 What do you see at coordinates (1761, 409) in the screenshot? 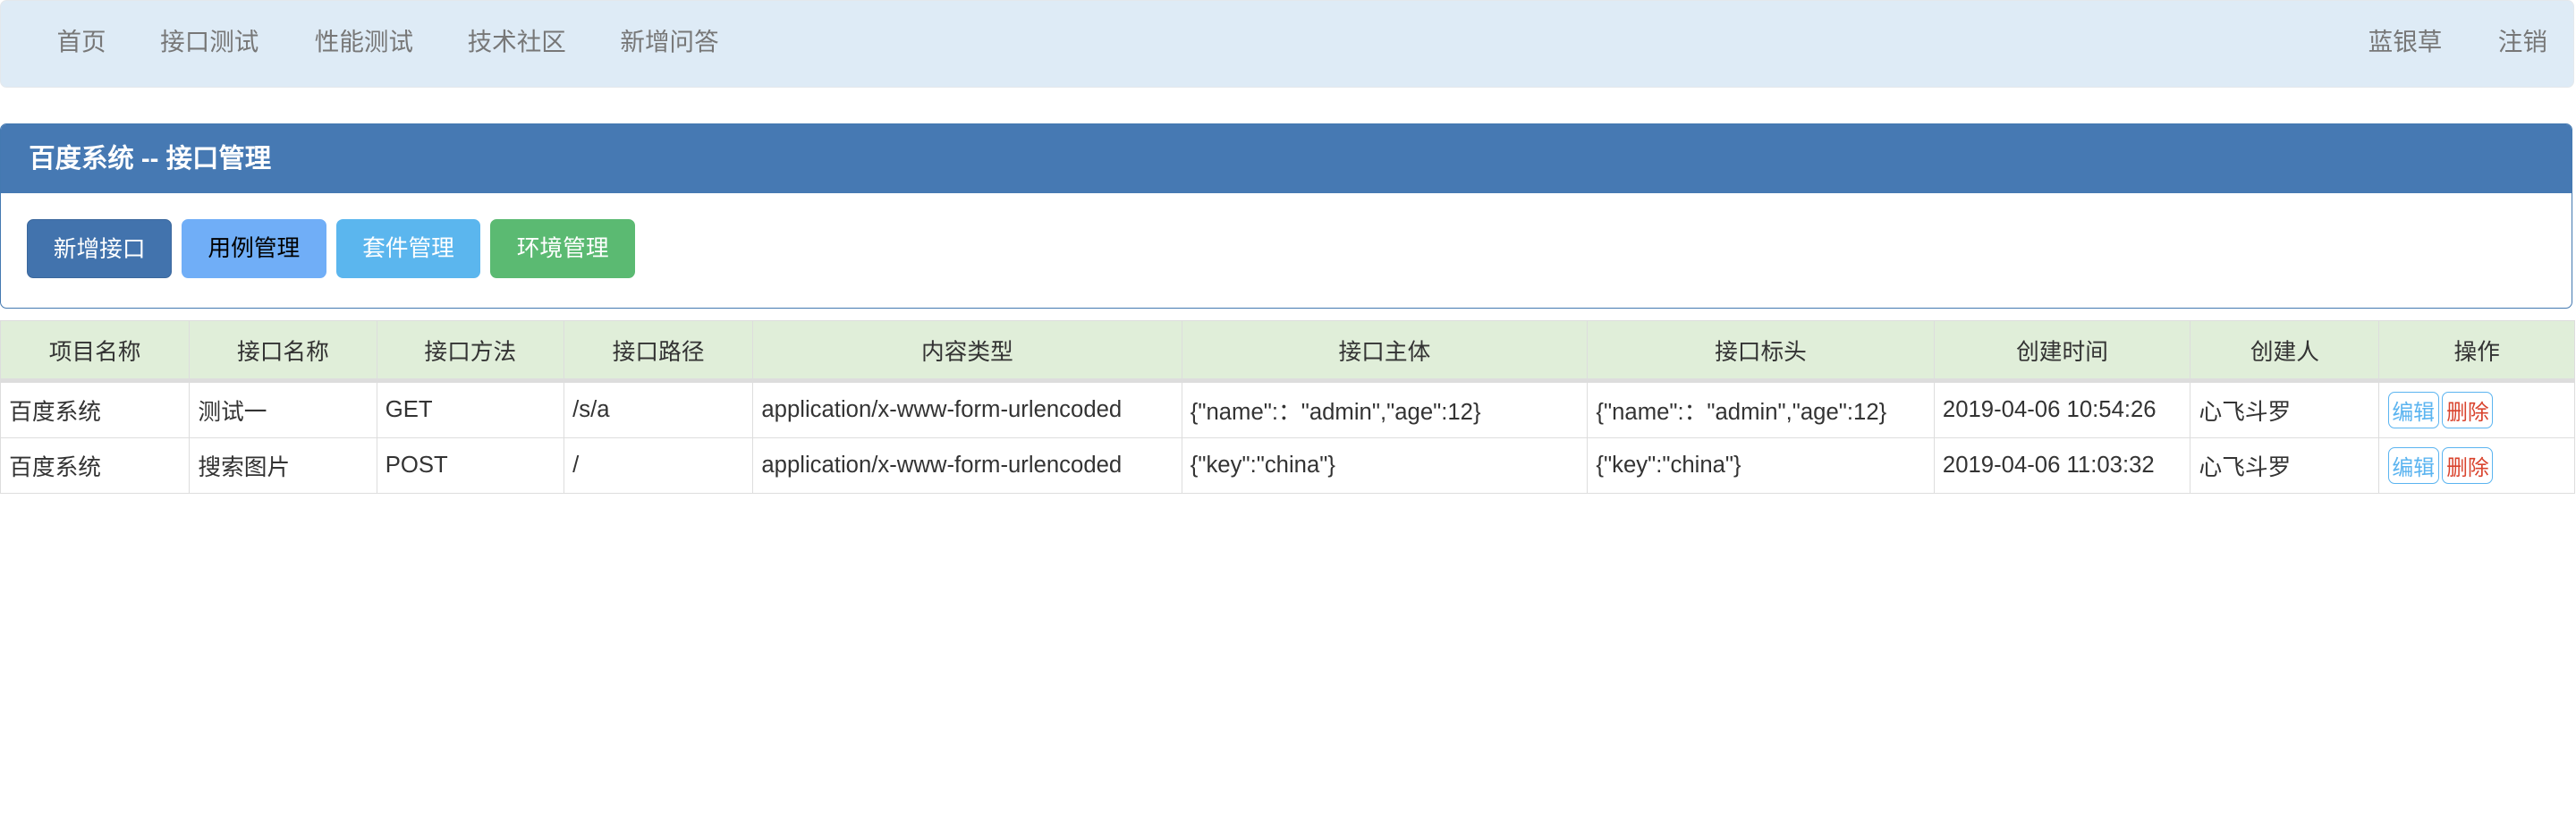
I see `cell-headers: {"name":："admin","age":12}` at bounding box center [1761, 409].